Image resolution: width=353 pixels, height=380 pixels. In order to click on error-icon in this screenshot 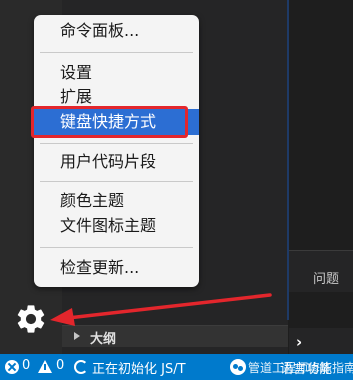, I will do `click(12, 367)`.